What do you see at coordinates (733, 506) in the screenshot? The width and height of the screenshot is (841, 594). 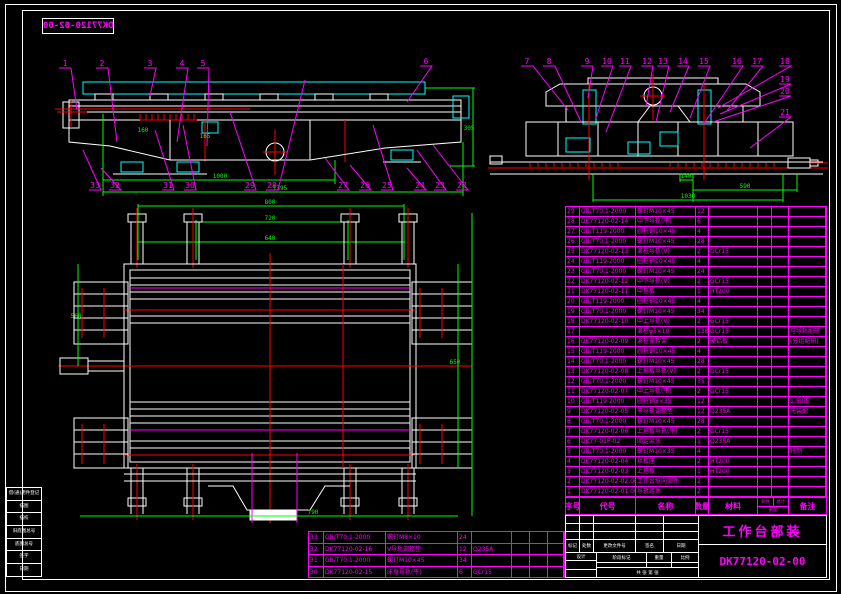 I see `bom-header-material: 材料` at bounding box center [733, 506].